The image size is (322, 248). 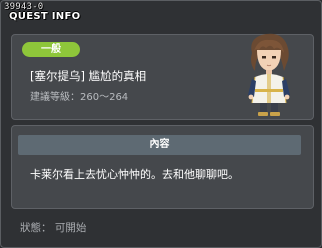 I want to click on quest-name: [塞尔提乌] 尴尬的真相, so click(x=88, y=76).